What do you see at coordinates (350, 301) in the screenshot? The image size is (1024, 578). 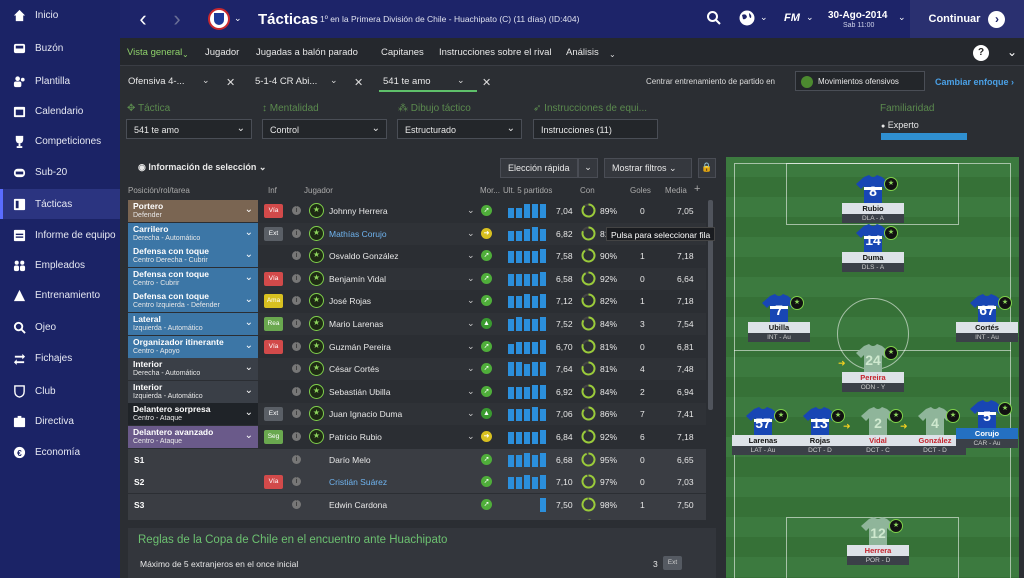 I see `player-name: José Rojas` at bounding box center [350, 301].